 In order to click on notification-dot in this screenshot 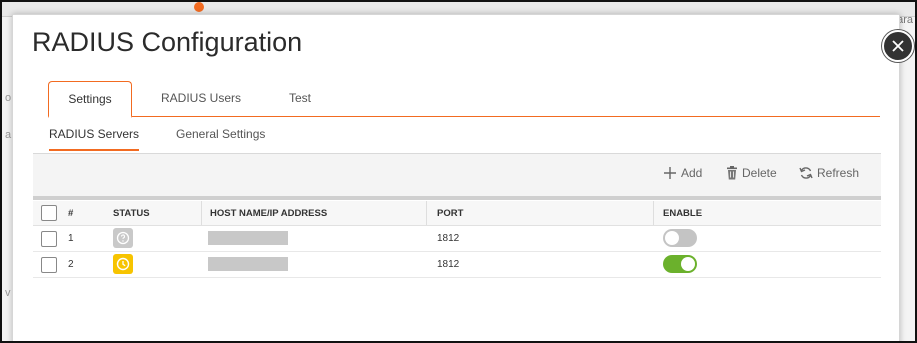, I will do `click(199, 7)`.